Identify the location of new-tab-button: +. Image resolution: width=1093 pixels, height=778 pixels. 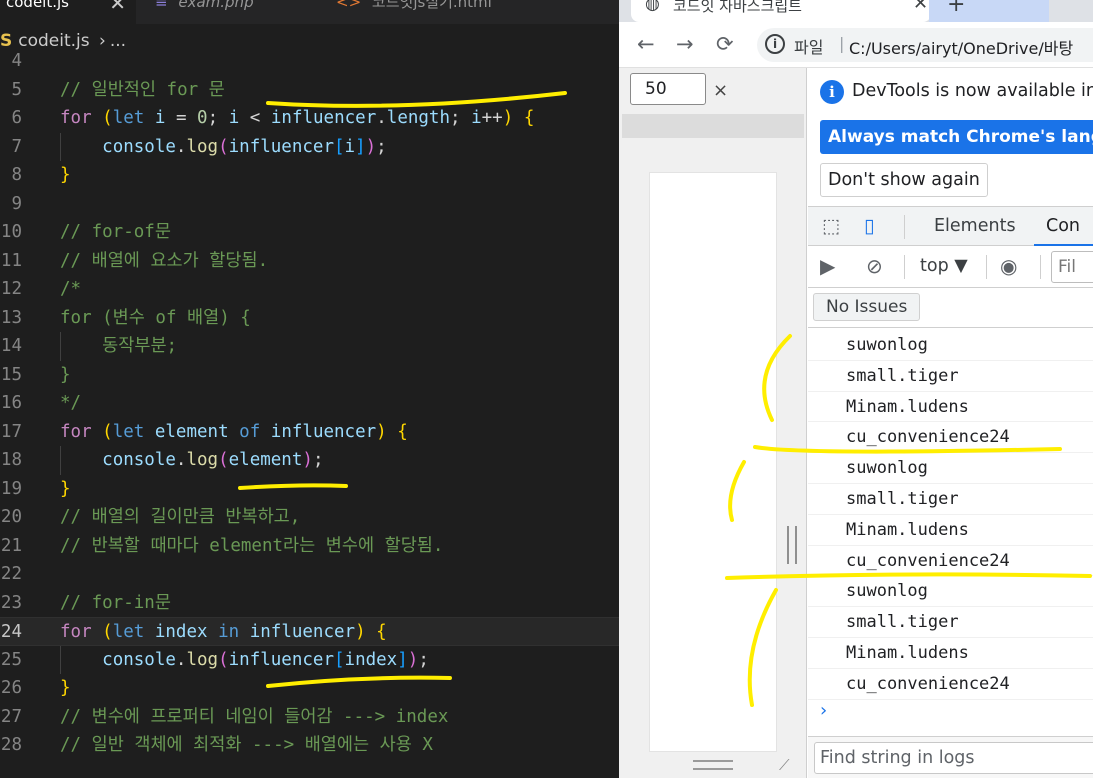
(989, 11).